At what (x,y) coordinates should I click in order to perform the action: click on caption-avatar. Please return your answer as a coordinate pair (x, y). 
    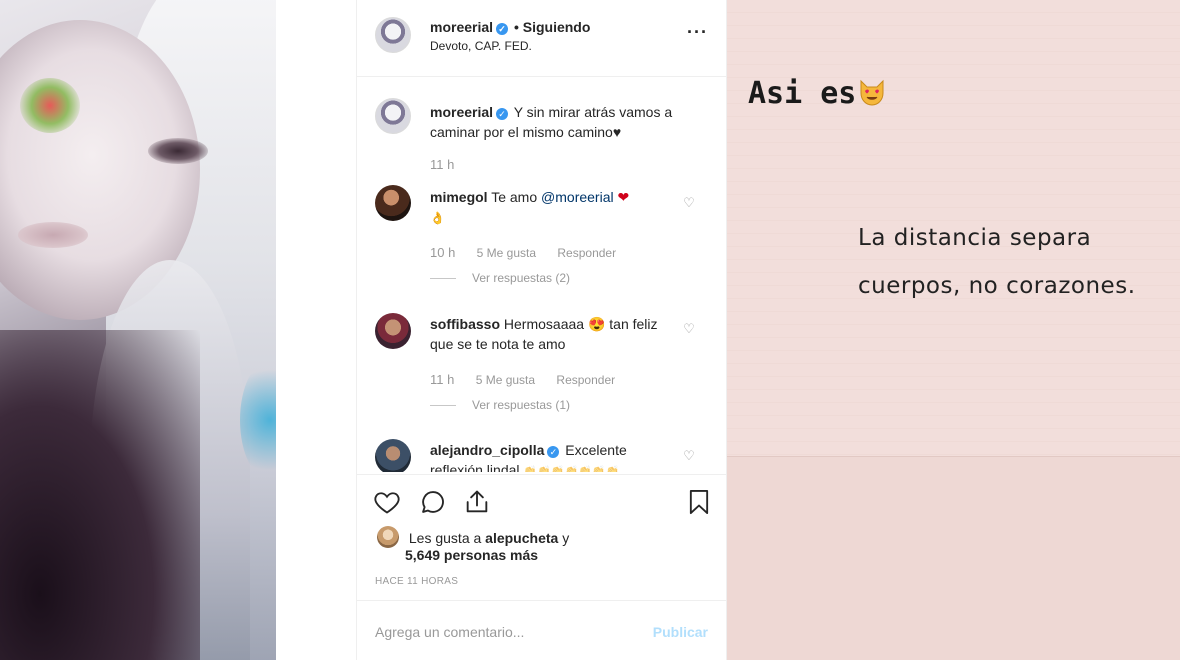
    Looking at the image, I should click on (393, 116).